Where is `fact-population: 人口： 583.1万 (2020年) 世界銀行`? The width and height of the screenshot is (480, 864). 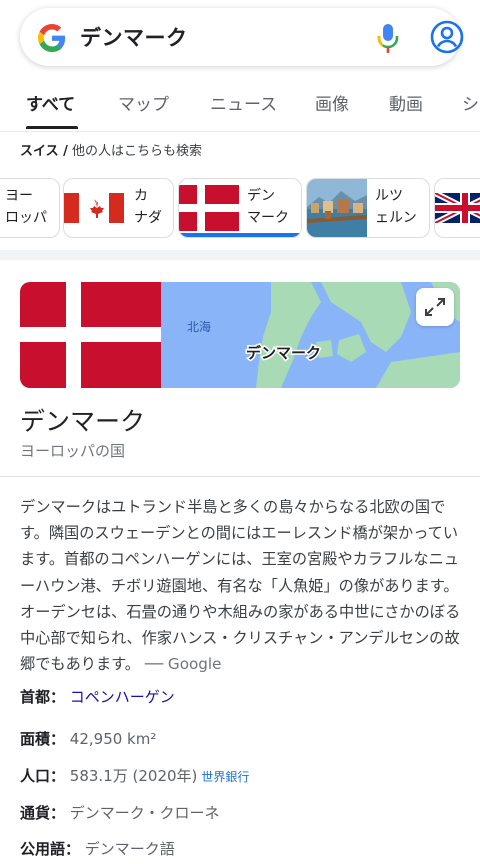 fact-population: 人口： 583.1万 (2020年) 世界銀行 is located at coordinates (135, 776).